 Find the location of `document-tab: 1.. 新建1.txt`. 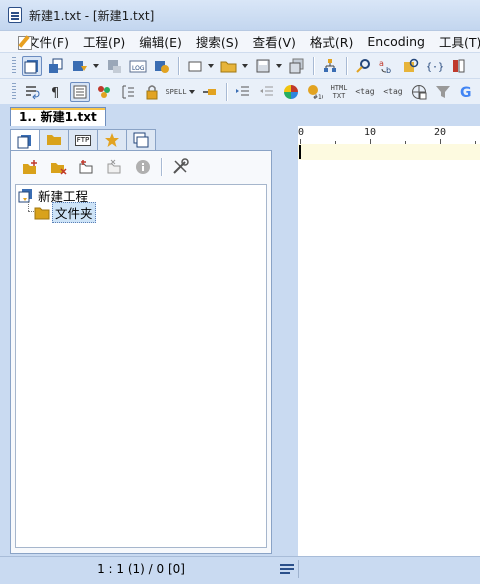

document-tab: 1.. 新建1.txt is located at coordinates (58, 116).